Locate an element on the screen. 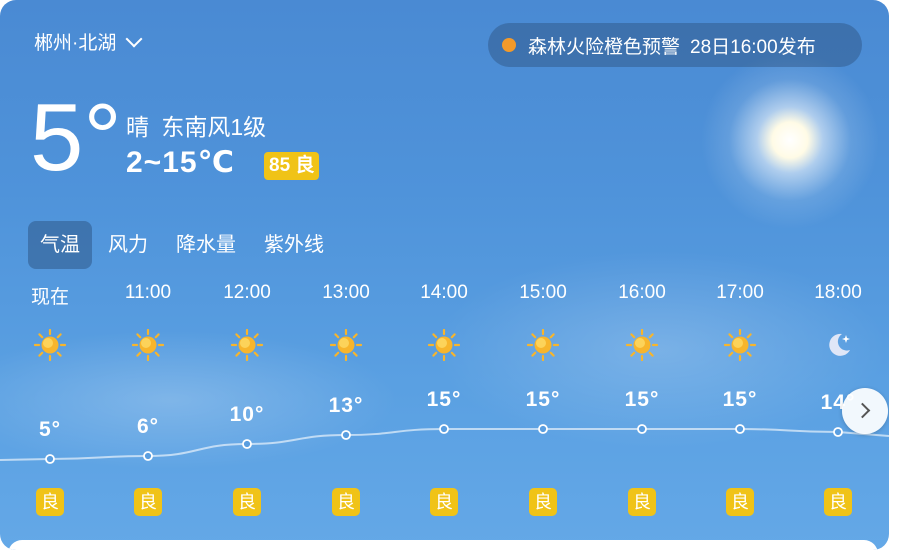 The width and height of the screenshot is (897, 550). temperature-curve is located at coordinates (444, 444).